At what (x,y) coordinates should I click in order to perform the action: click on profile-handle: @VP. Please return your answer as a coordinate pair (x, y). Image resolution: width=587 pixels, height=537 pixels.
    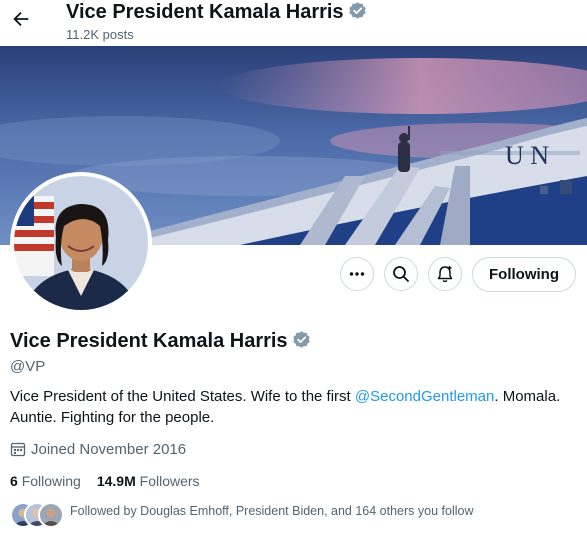
    Looking at the image, I should click on (28, 366).